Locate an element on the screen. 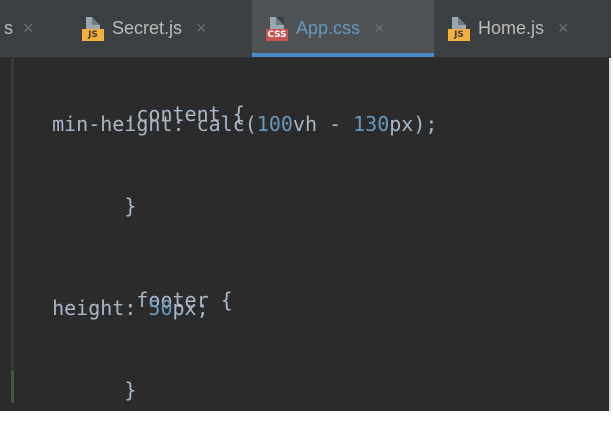 The width and height of the screenshot is (613, 444). code-line-1: .content { is located at coordinates (184, 114).